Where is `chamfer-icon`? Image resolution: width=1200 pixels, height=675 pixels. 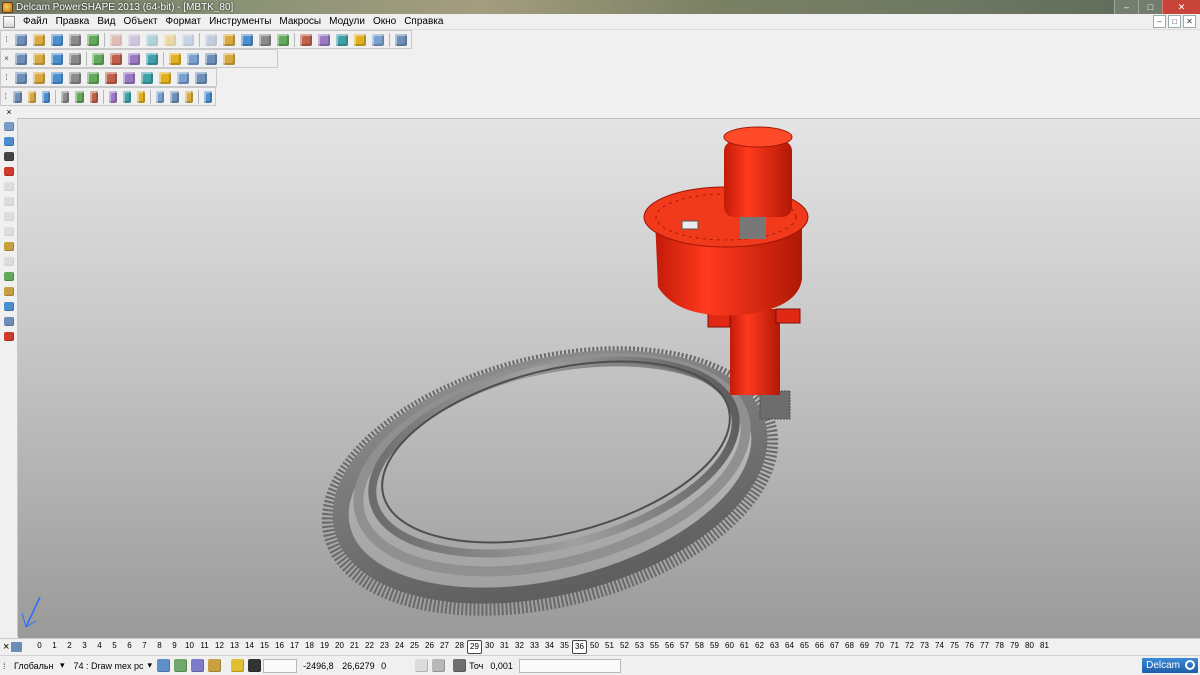
chamfer-icon is located at coordinates (208, 97).